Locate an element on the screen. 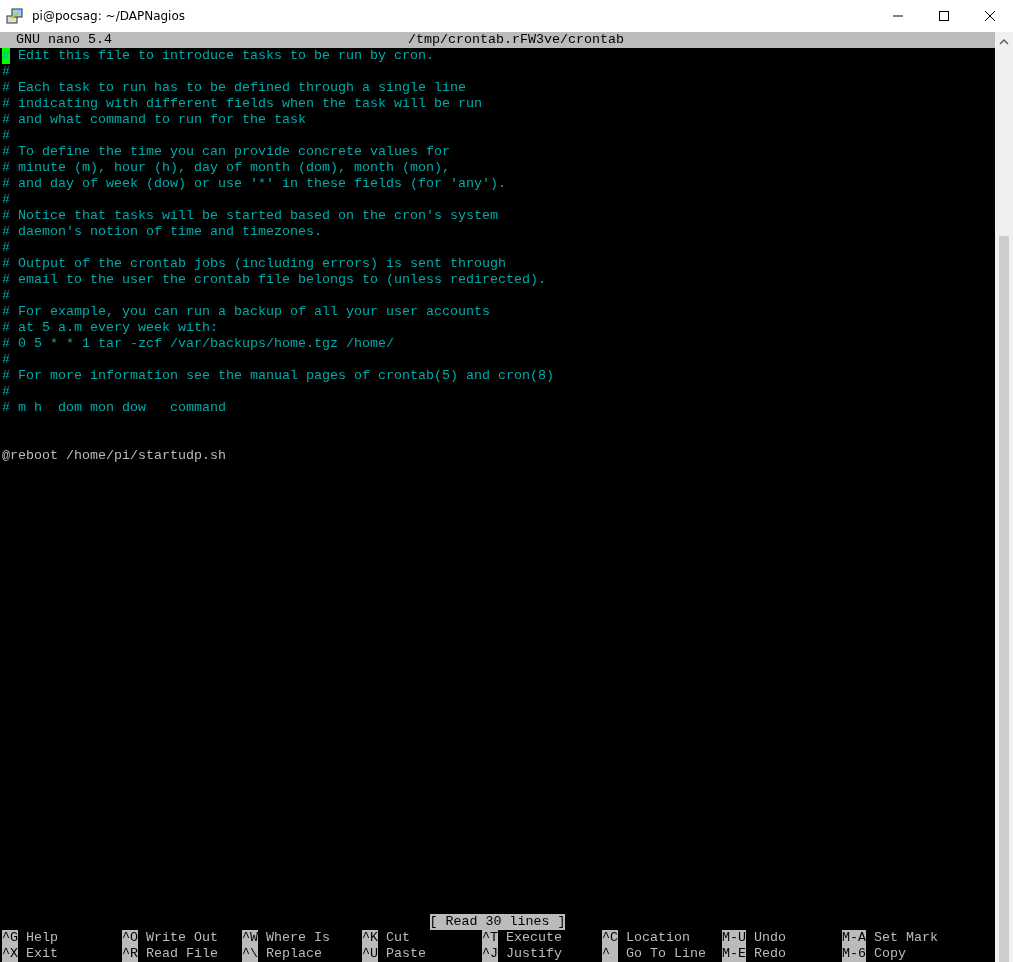 The width and height of the screenshot is (1013, 962). shortcut-label: Set Mark is located at coordinates (906, 938).